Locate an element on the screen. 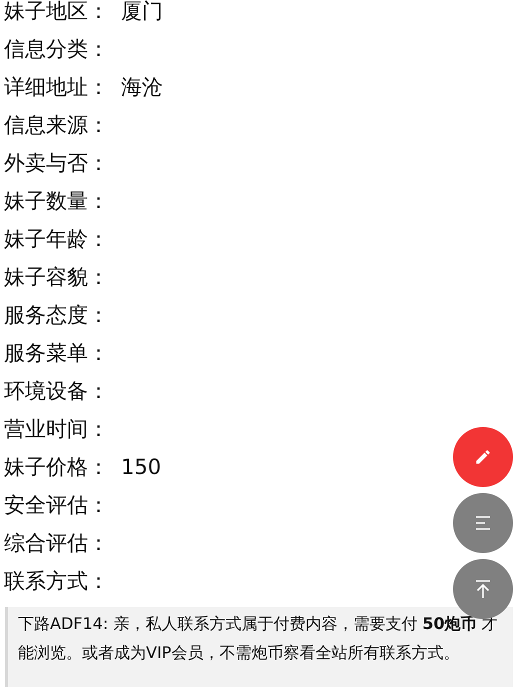  field-label: 外卖与否： is located at coordinates (56, 164).